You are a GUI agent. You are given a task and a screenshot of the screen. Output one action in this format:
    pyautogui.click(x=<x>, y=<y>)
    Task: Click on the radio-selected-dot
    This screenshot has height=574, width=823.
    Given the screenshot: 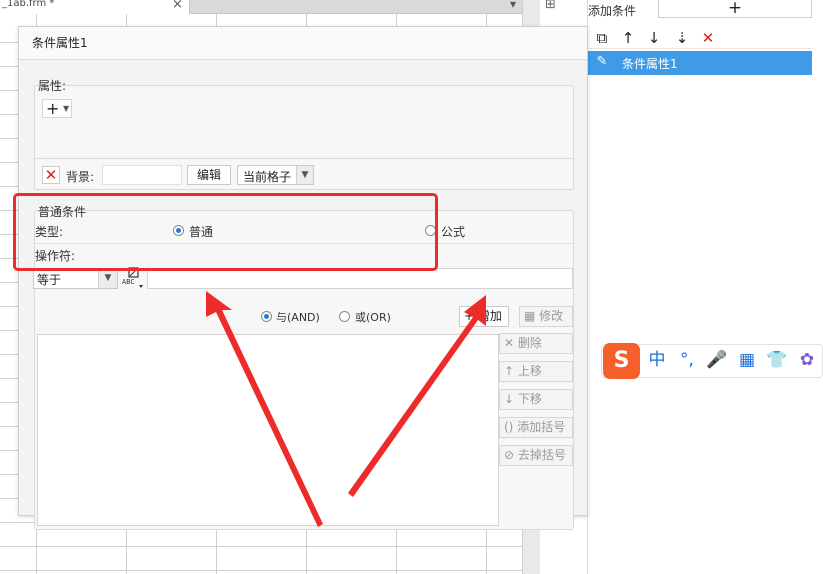 What is the action you would take?
    pyautogui.click(x=266, y=316)
    